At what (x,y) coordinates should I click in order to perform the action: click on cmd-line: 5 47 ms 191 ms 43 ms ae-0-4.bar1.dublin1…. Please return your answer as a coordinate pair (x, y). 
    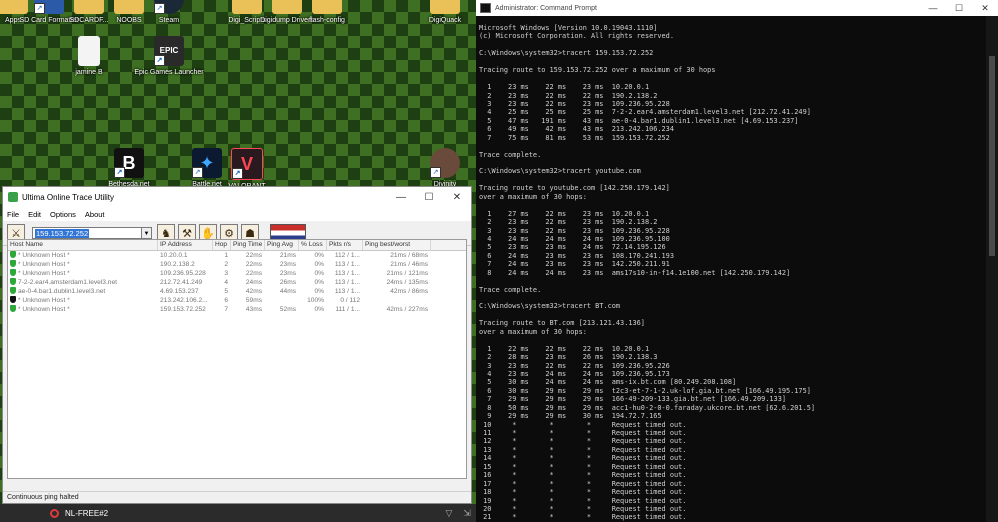
    Looking at the image, I should click on (639, 120).